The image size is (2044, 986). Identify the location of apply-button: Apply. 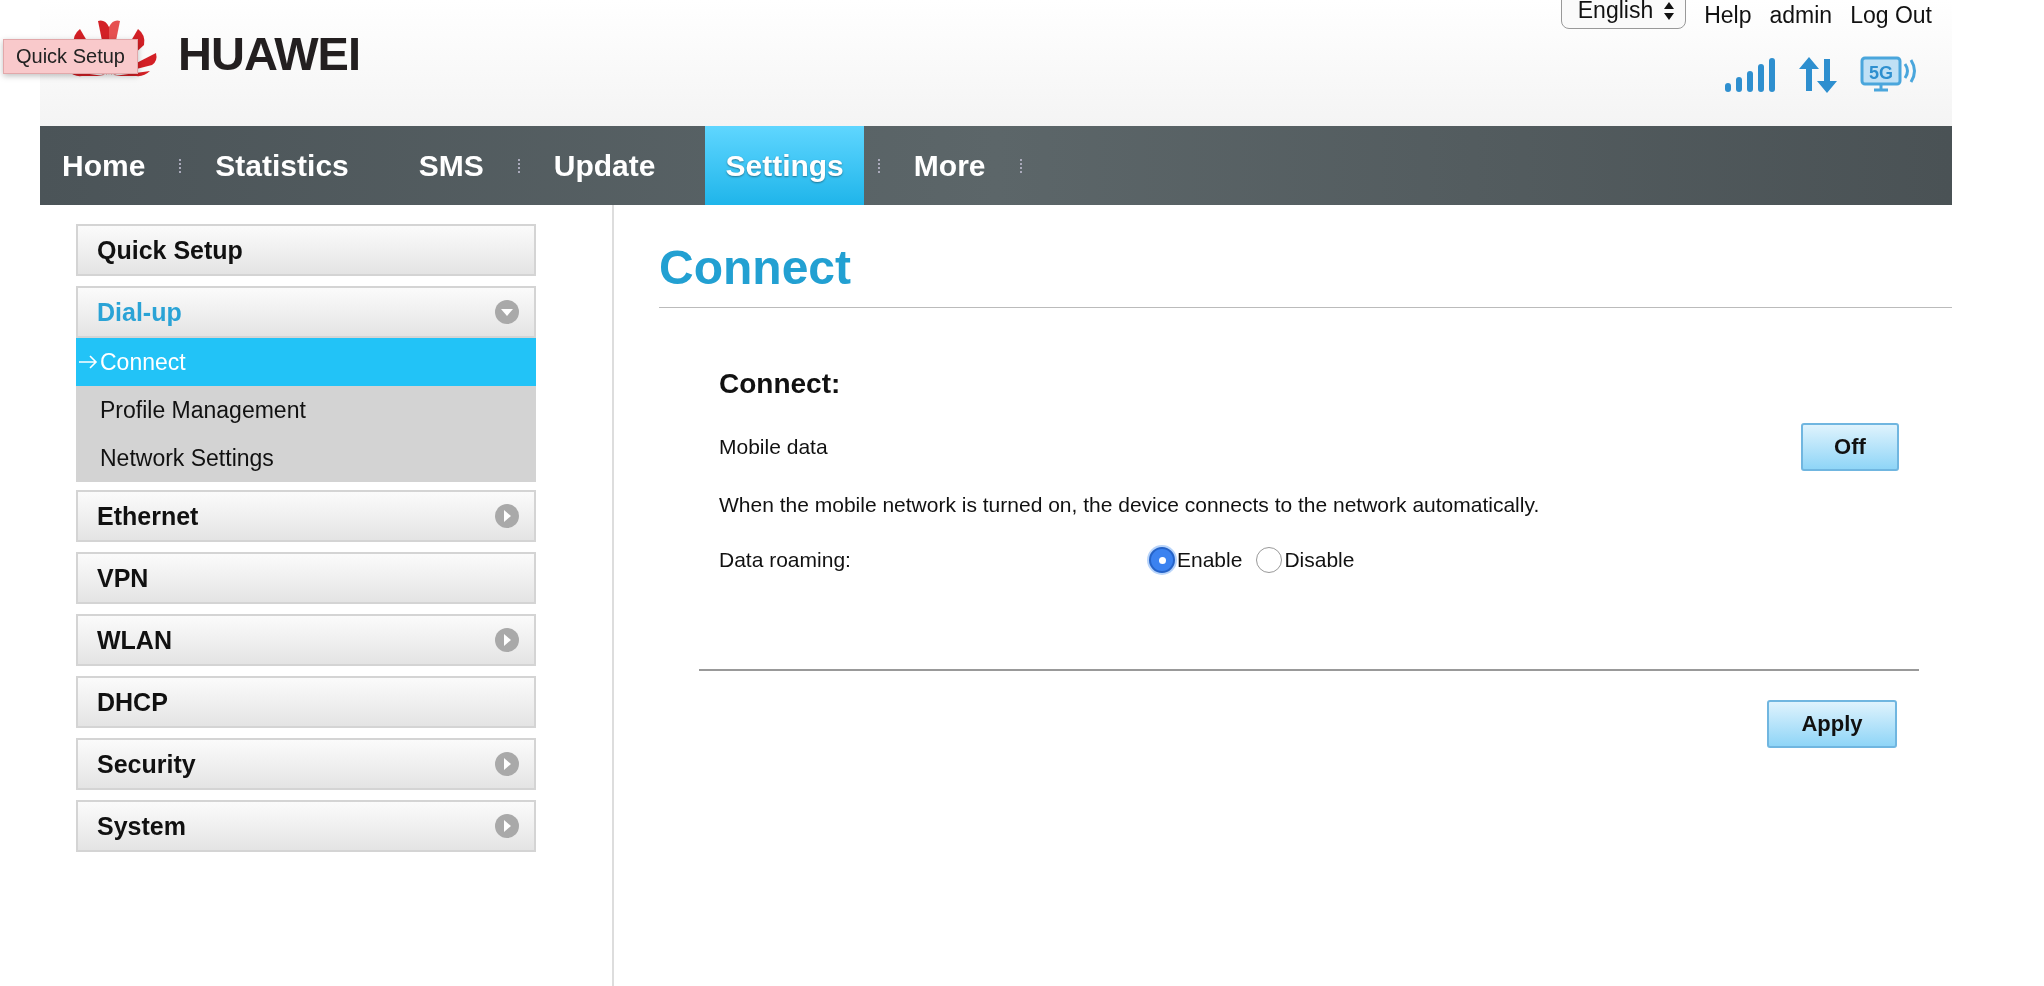
(1832, 724).